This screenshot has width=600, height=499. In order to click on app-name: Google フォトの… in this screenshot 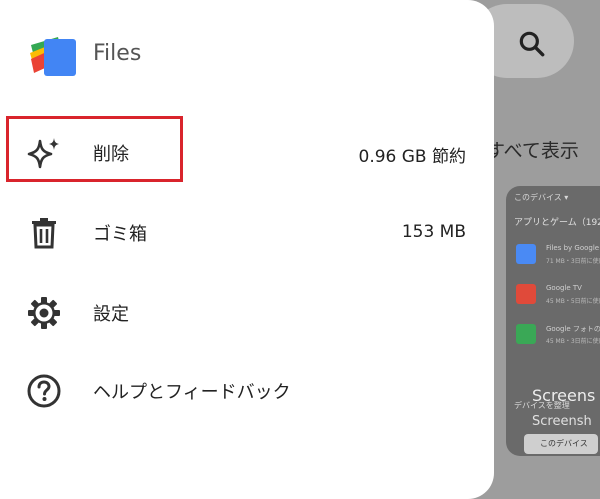, I will do `click(573, 329)`.